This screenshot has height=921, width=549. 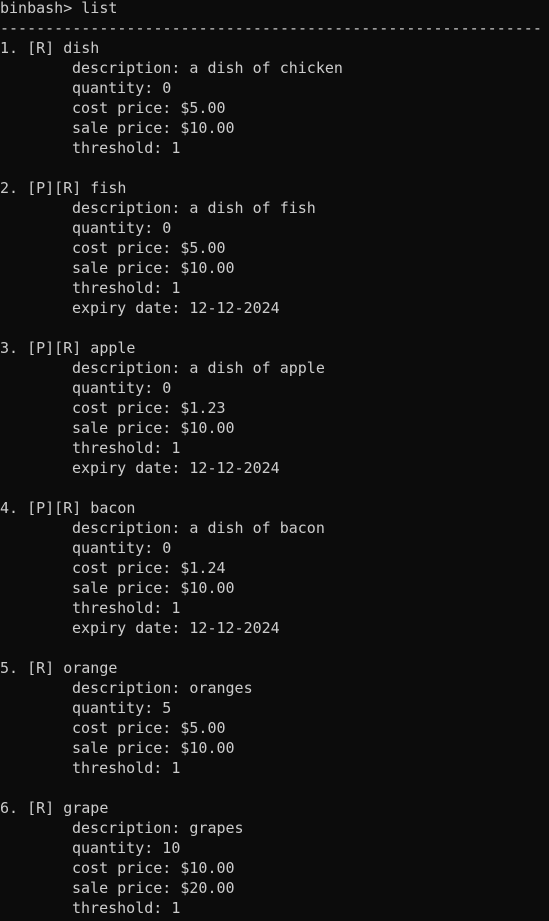 What do you see at coordinates (54, 808) in the screenshot?
I see `item-header: 6. [R] grape` at bounding box center [54, 808].